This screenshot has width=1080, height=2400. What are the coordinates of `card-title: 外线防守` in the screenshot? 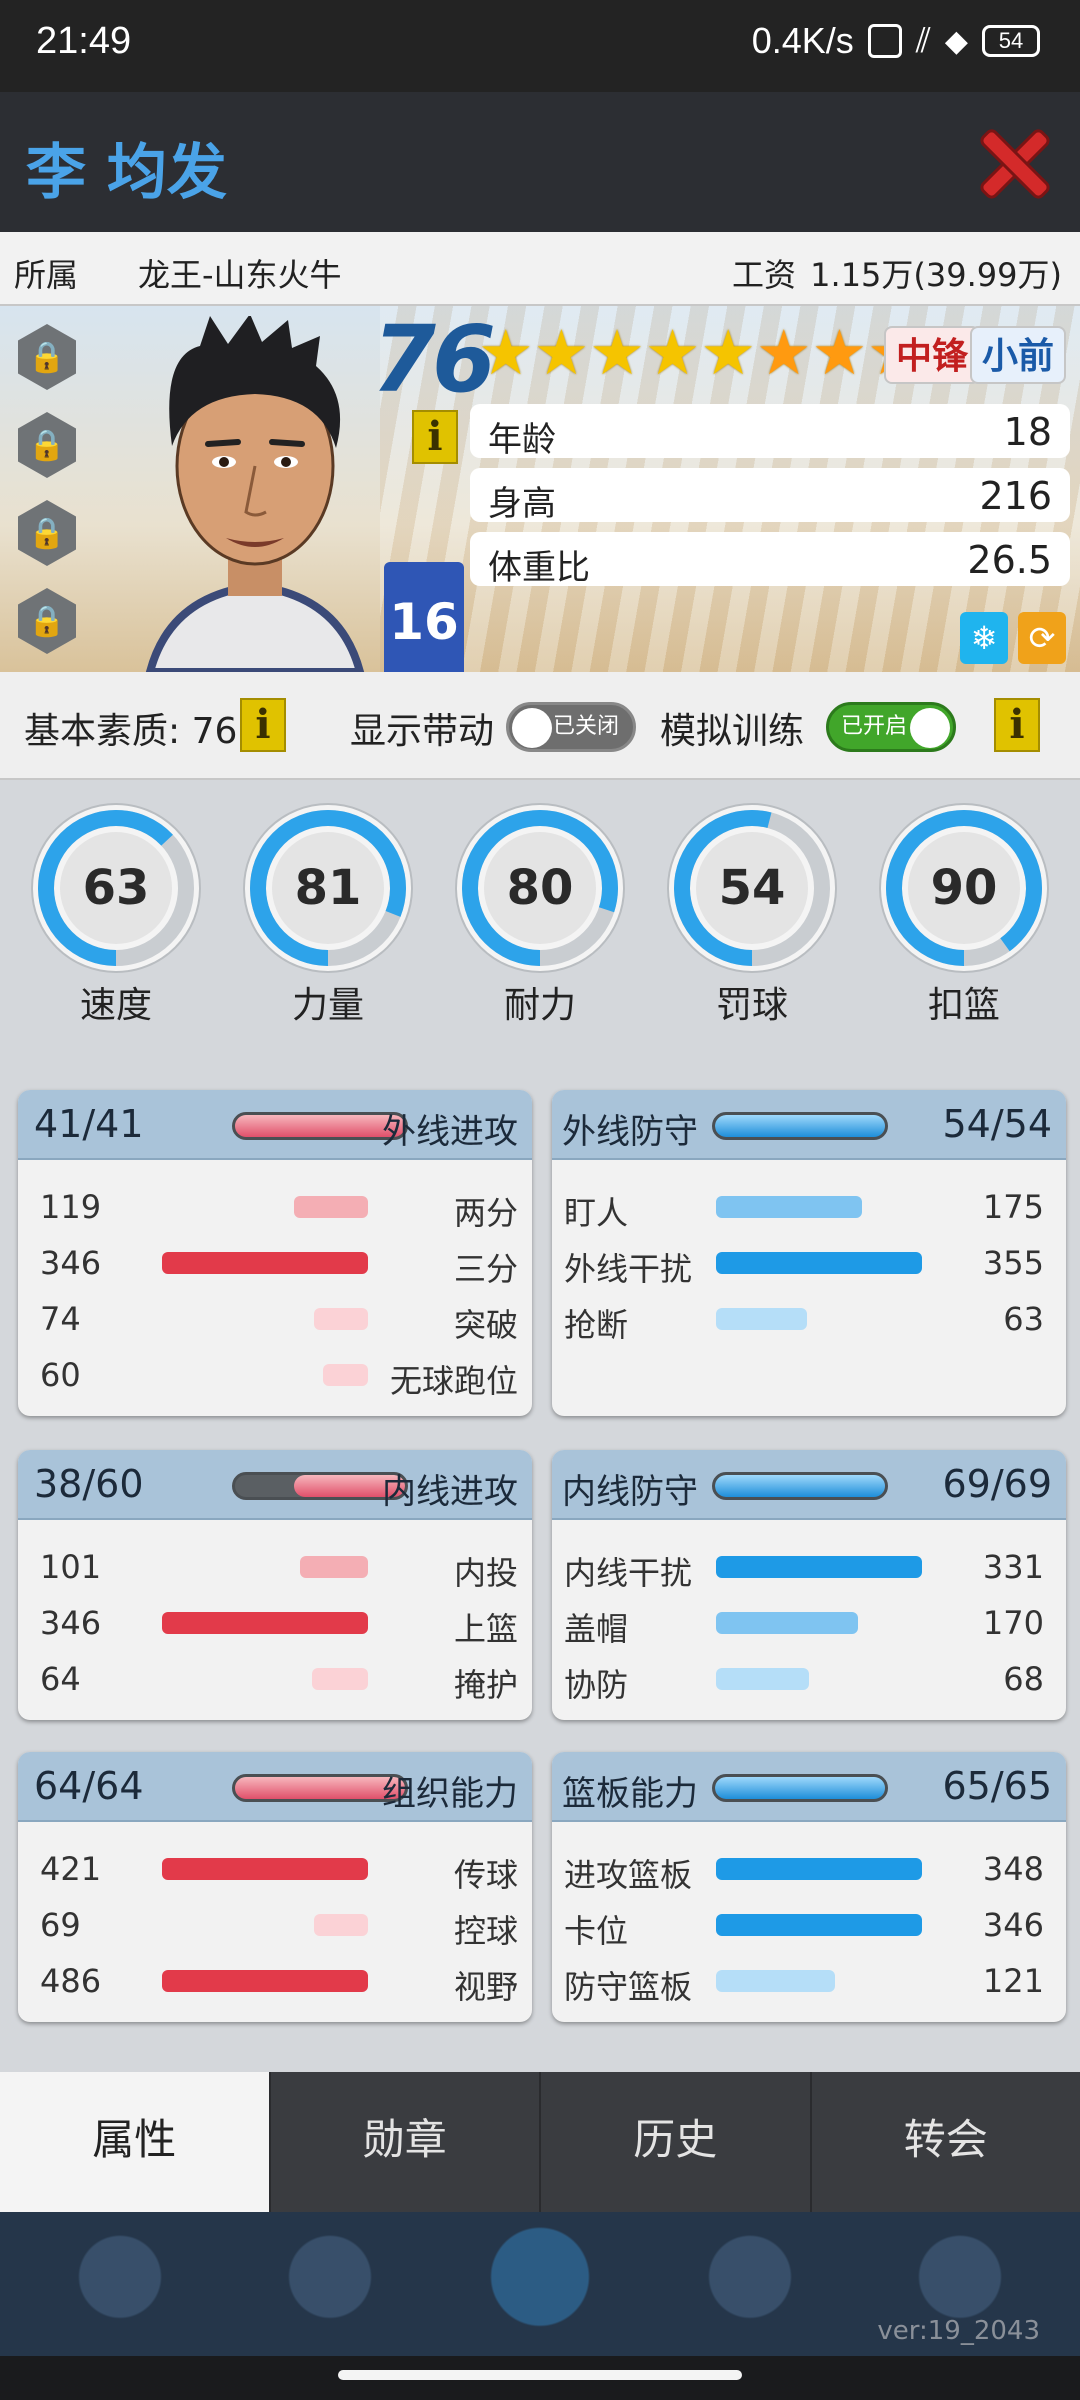 It's located at (630, 1132).